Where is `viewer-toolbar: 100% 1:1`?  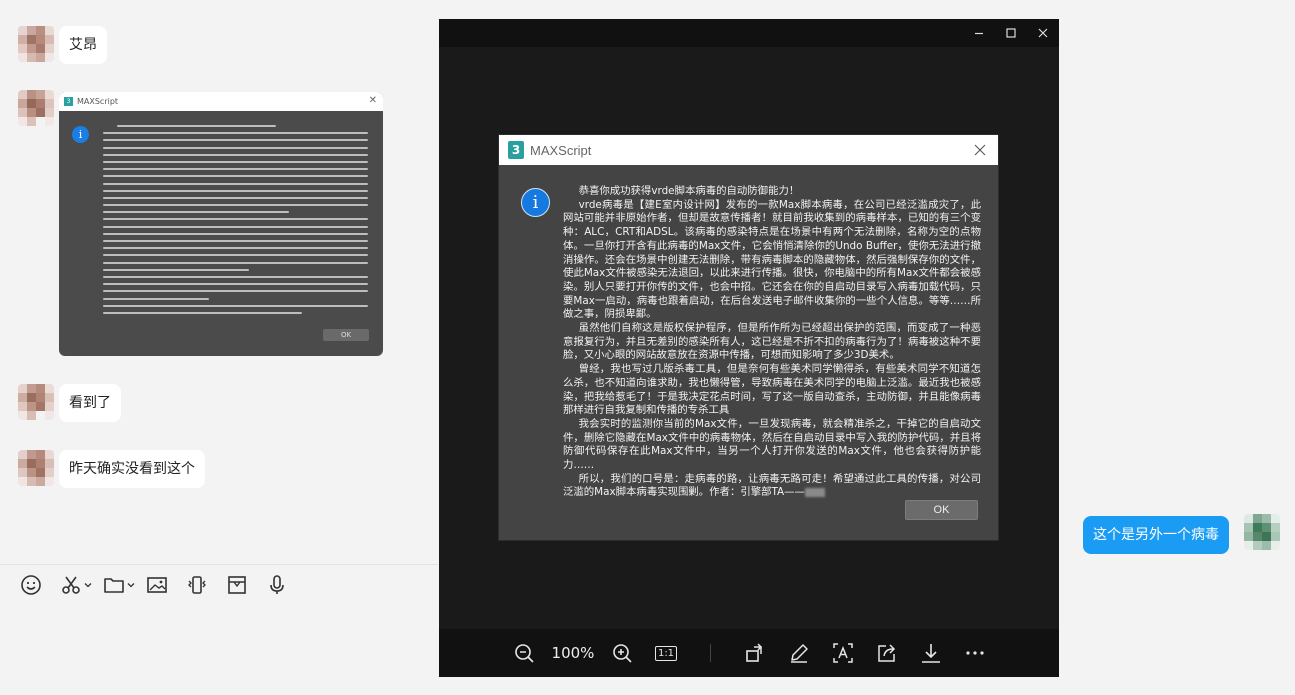
viewer-toolbar: 100% 1:1 is located at coordinates (749, 653).